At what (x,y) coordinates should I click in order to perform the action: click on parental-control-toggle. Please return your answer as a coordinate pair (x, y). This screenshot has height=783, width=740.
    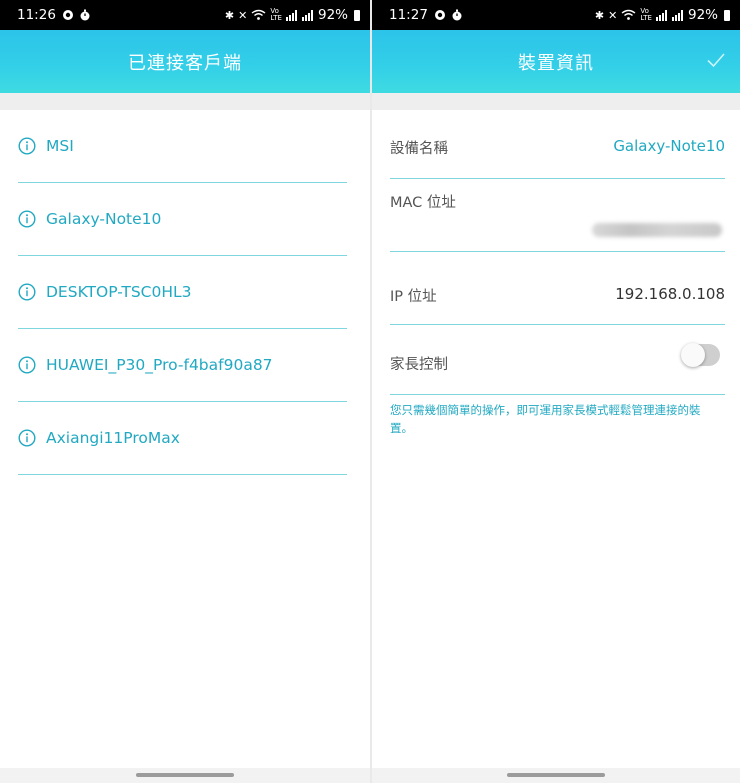
    Looking at the image, I should click on (700, 355).